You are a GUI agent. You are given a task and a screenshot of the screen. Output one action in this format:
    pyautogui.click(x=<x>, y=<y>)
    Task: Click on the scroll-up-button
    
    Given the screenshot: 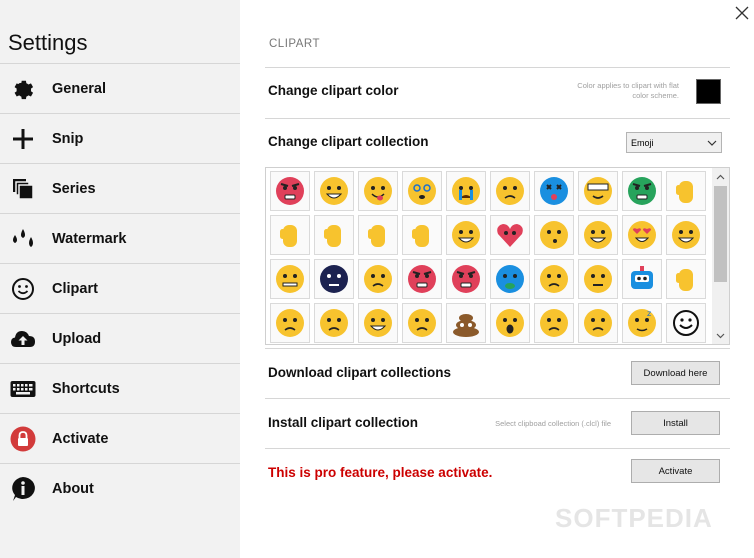 What is the action you would take?
    pyautogui.click(x=720, y=176)
    